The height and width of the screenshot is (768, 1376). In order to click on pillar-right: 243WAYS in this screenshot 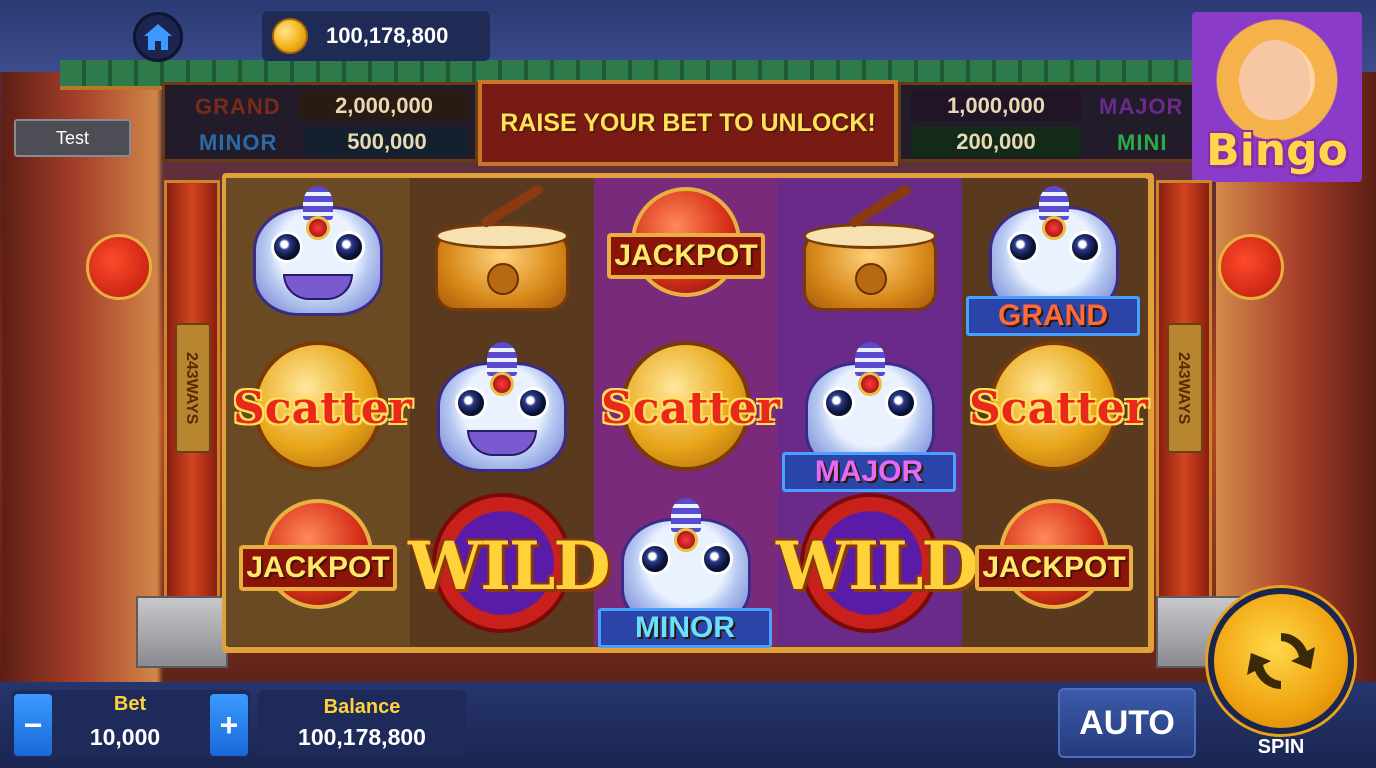, I will do `click(1184, 390)`.